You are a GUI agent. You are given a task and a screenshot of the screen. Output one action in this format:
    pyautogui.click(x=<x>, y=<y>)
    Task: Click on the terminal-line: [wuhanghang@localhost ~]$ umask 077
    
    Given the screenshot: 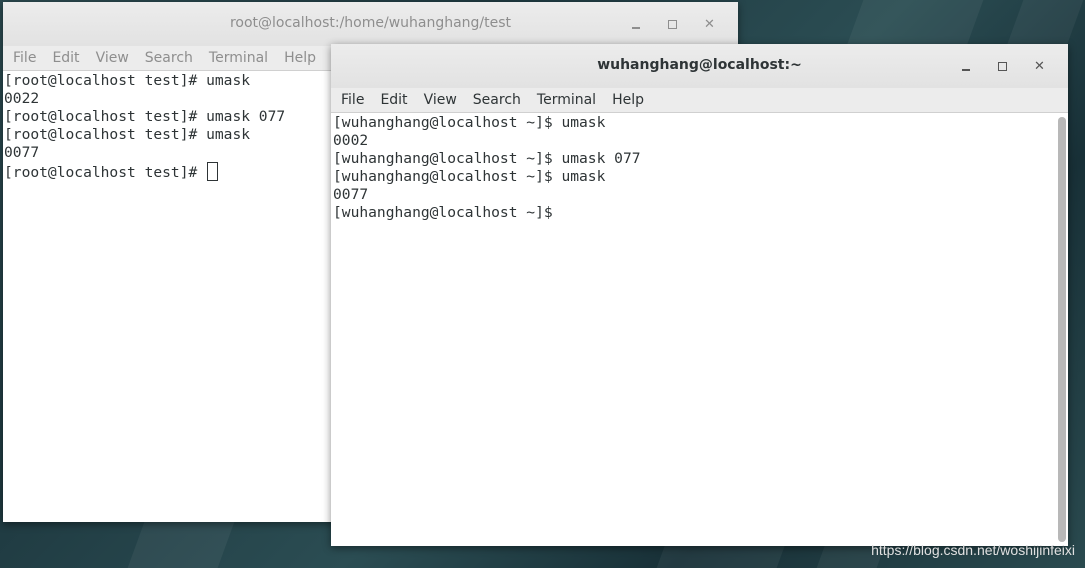 What is the action you would take?
    pyautogui.click(x=487, y=158)
    